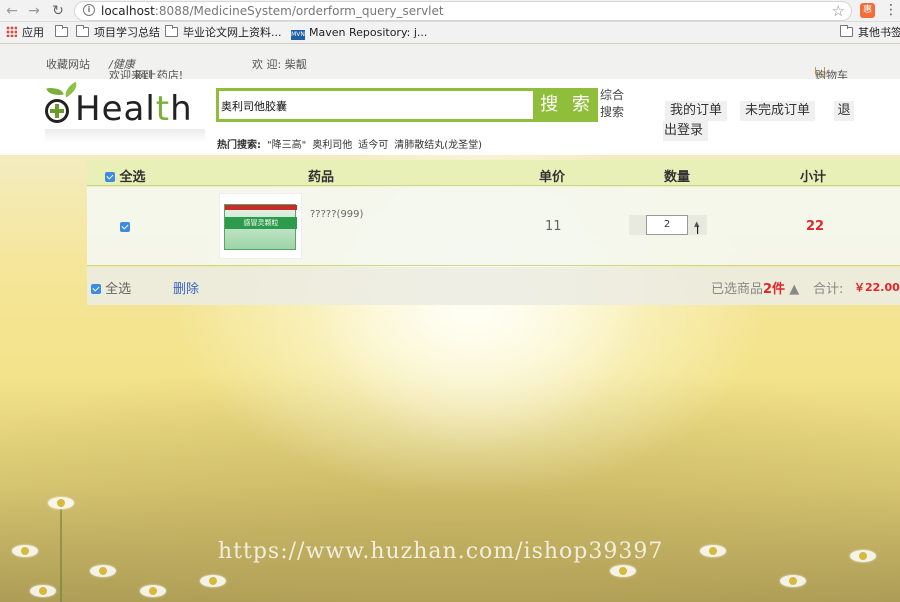  I want to click on logout-button-wrap: 出登录, so click(686, 131).